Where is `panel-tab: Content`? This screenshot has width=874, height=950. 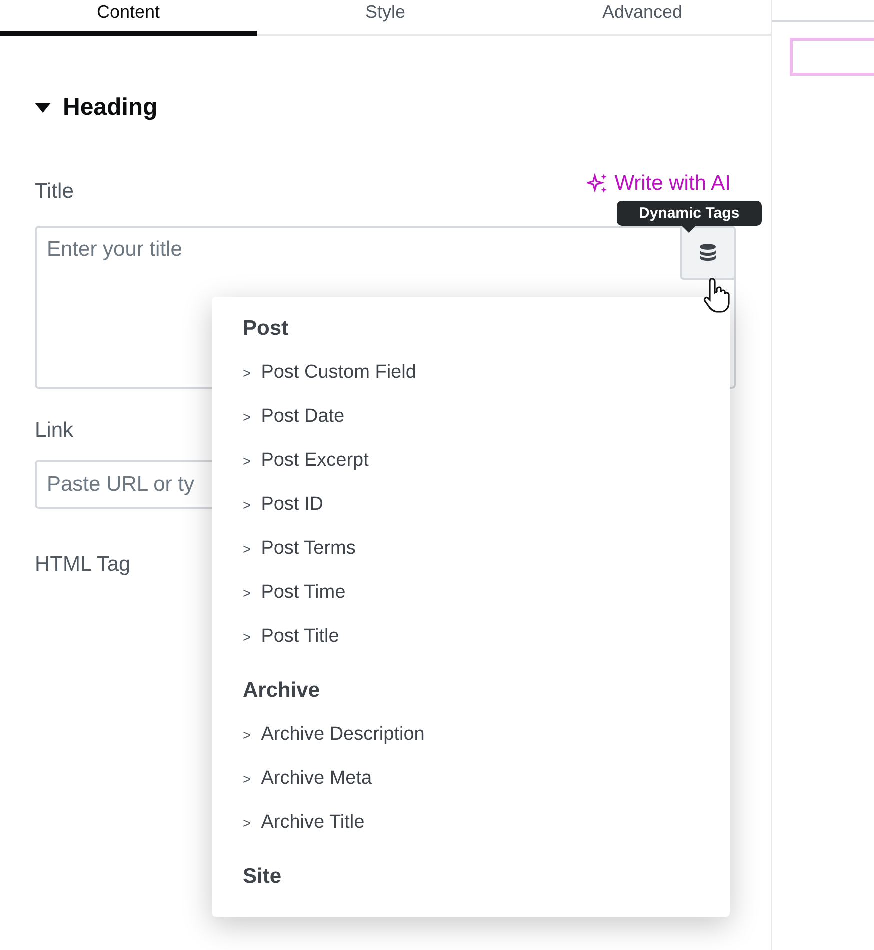
panel-tab: Content is located at coordinates (128, 18).